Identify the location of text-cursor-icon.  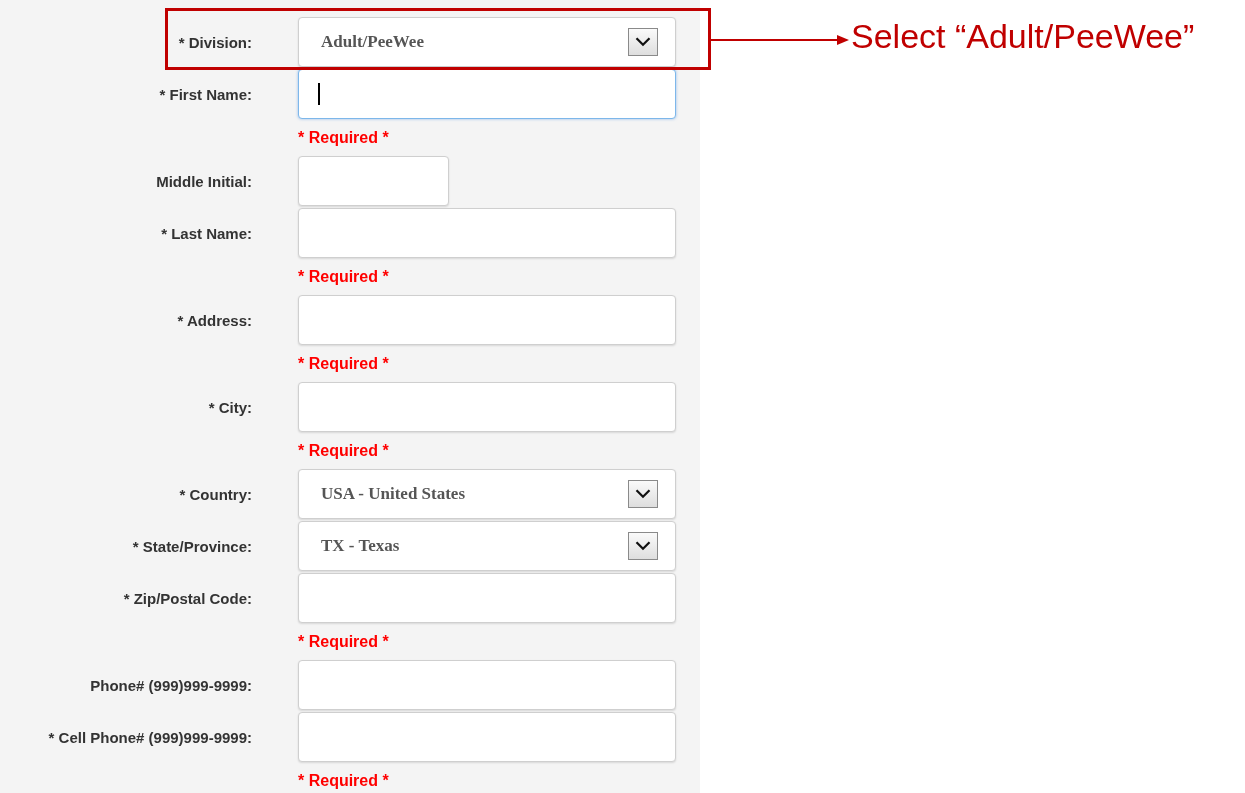
(319, 94).